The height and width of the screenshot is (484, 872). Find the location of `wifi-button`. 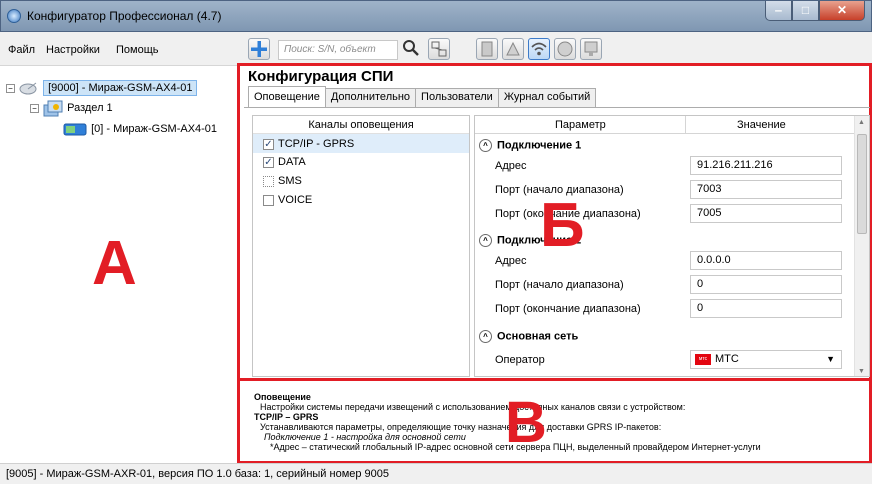

wifi-button is located at coordinates (539, 49).